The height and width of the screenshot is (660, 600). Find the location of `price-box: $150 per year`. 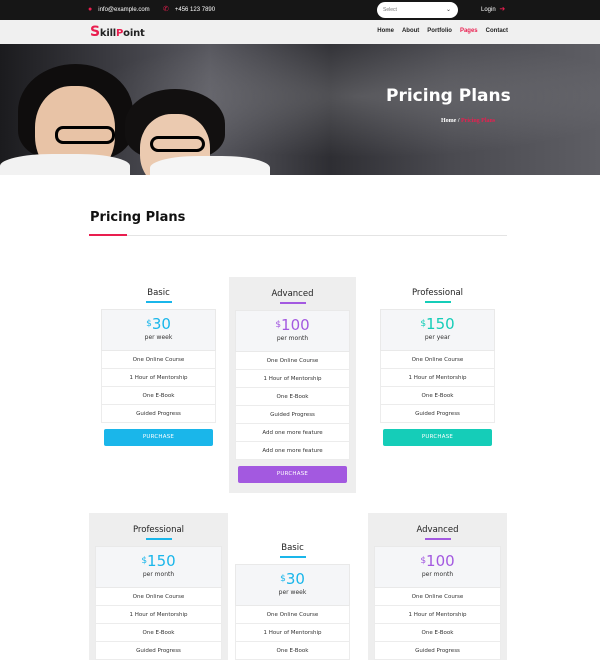

price-box: $150 per year is located at coordinates (437, 329).